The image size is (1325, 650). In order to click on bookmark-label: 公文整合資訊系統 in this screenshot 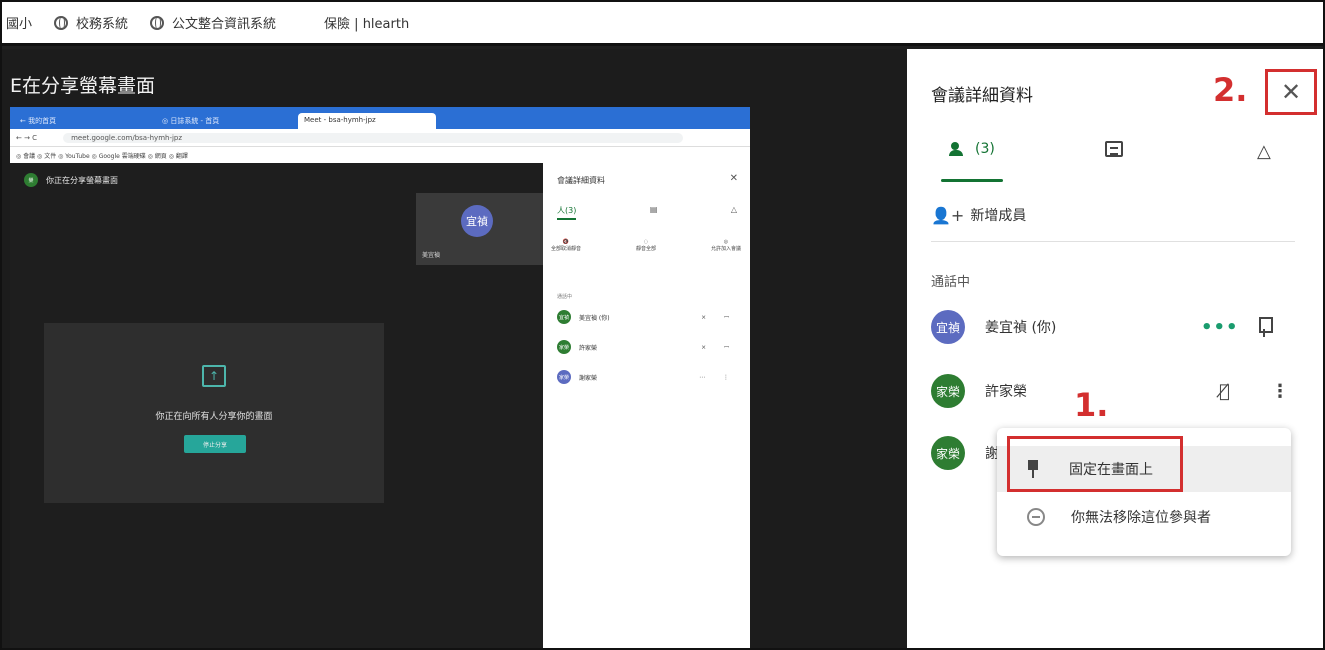, I will do `click(224, 24)`.